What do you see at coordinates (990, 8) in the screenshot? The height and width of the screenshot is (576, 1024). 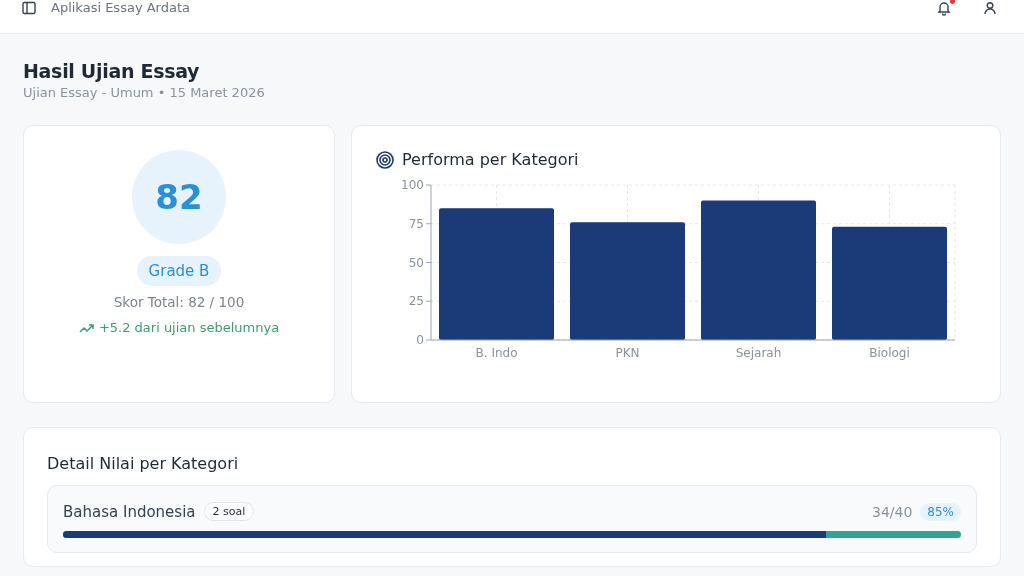 I see `user-icon` at bounding box center [990, 8].